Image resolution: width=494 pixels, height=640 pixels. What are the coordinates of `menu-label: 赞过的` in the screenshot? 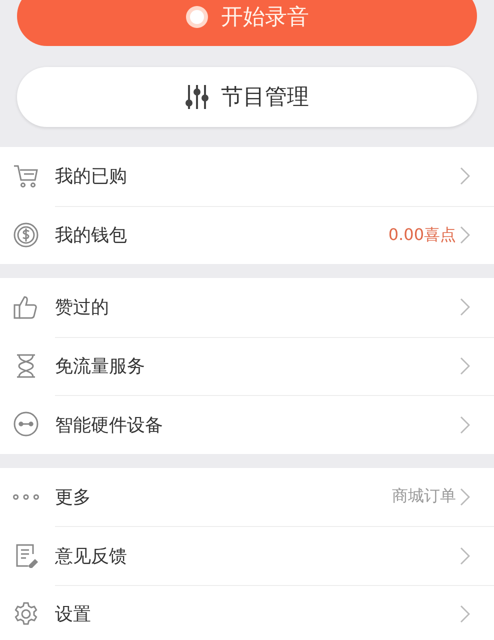 It's located at (82, 308).